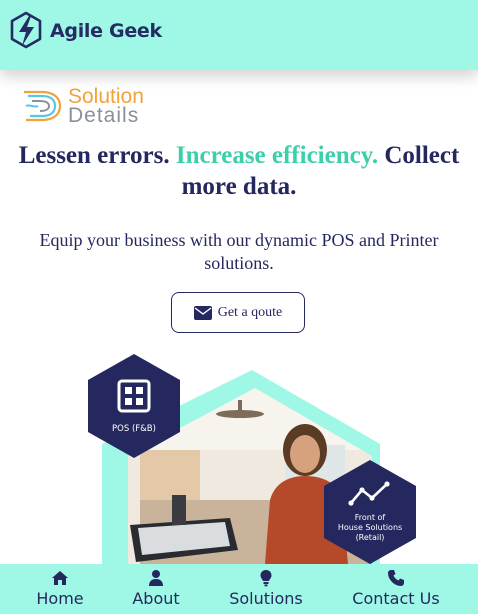 The width and height of the screenshot is (478, 614). I want to click on headline-part-1: Lessen errors., so click(94, 155).